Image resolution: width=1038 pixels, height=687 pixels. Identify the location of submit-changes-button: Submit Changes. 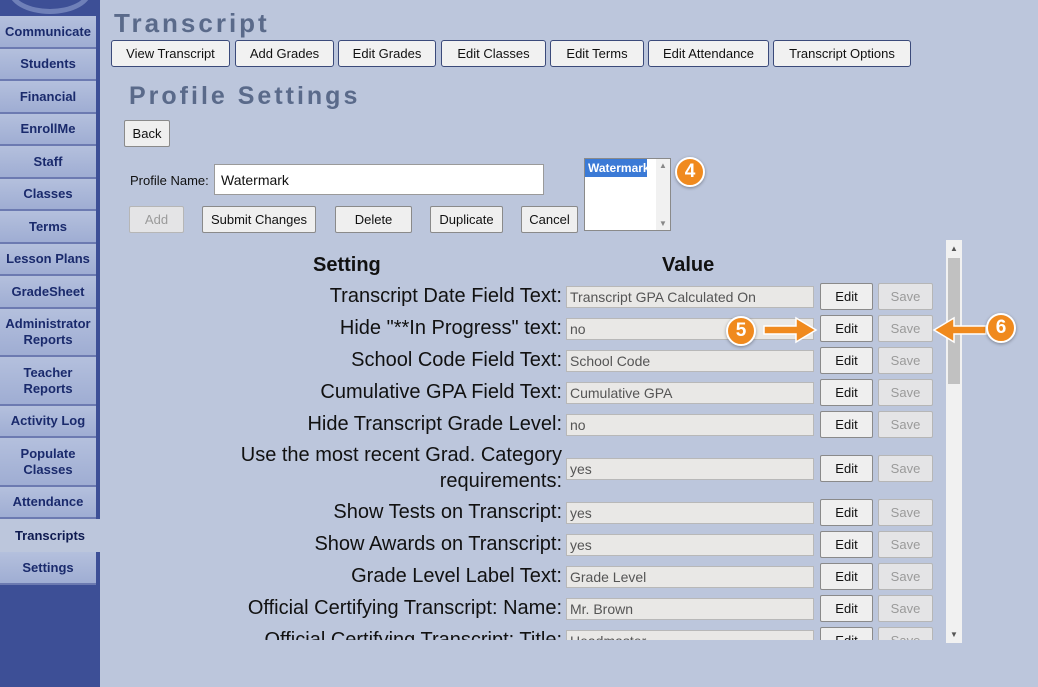
(259, 219).